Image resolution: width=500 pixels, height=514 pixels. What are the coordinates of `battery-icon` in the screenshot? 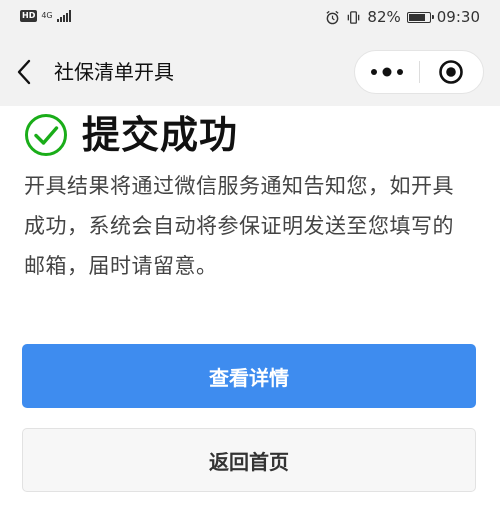 It's located at (420, 17).